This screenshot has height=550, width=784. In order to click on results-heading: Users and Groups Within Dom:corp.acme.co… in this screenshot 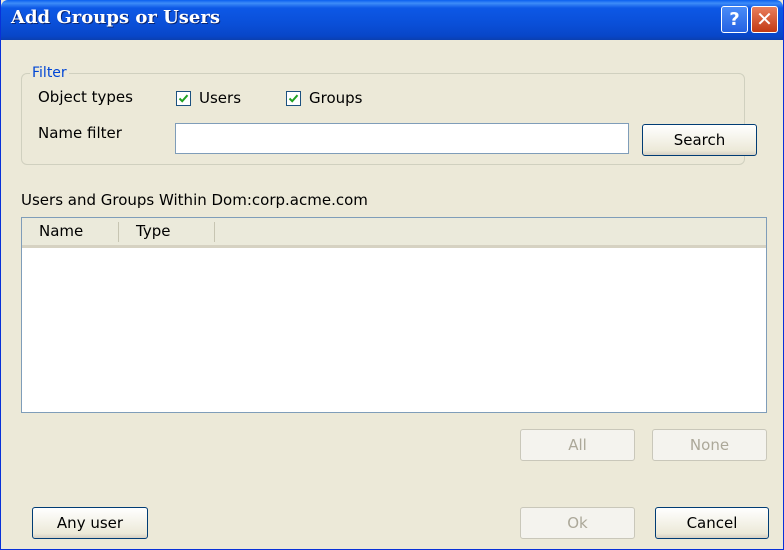, I will do `click(194, 200)`.